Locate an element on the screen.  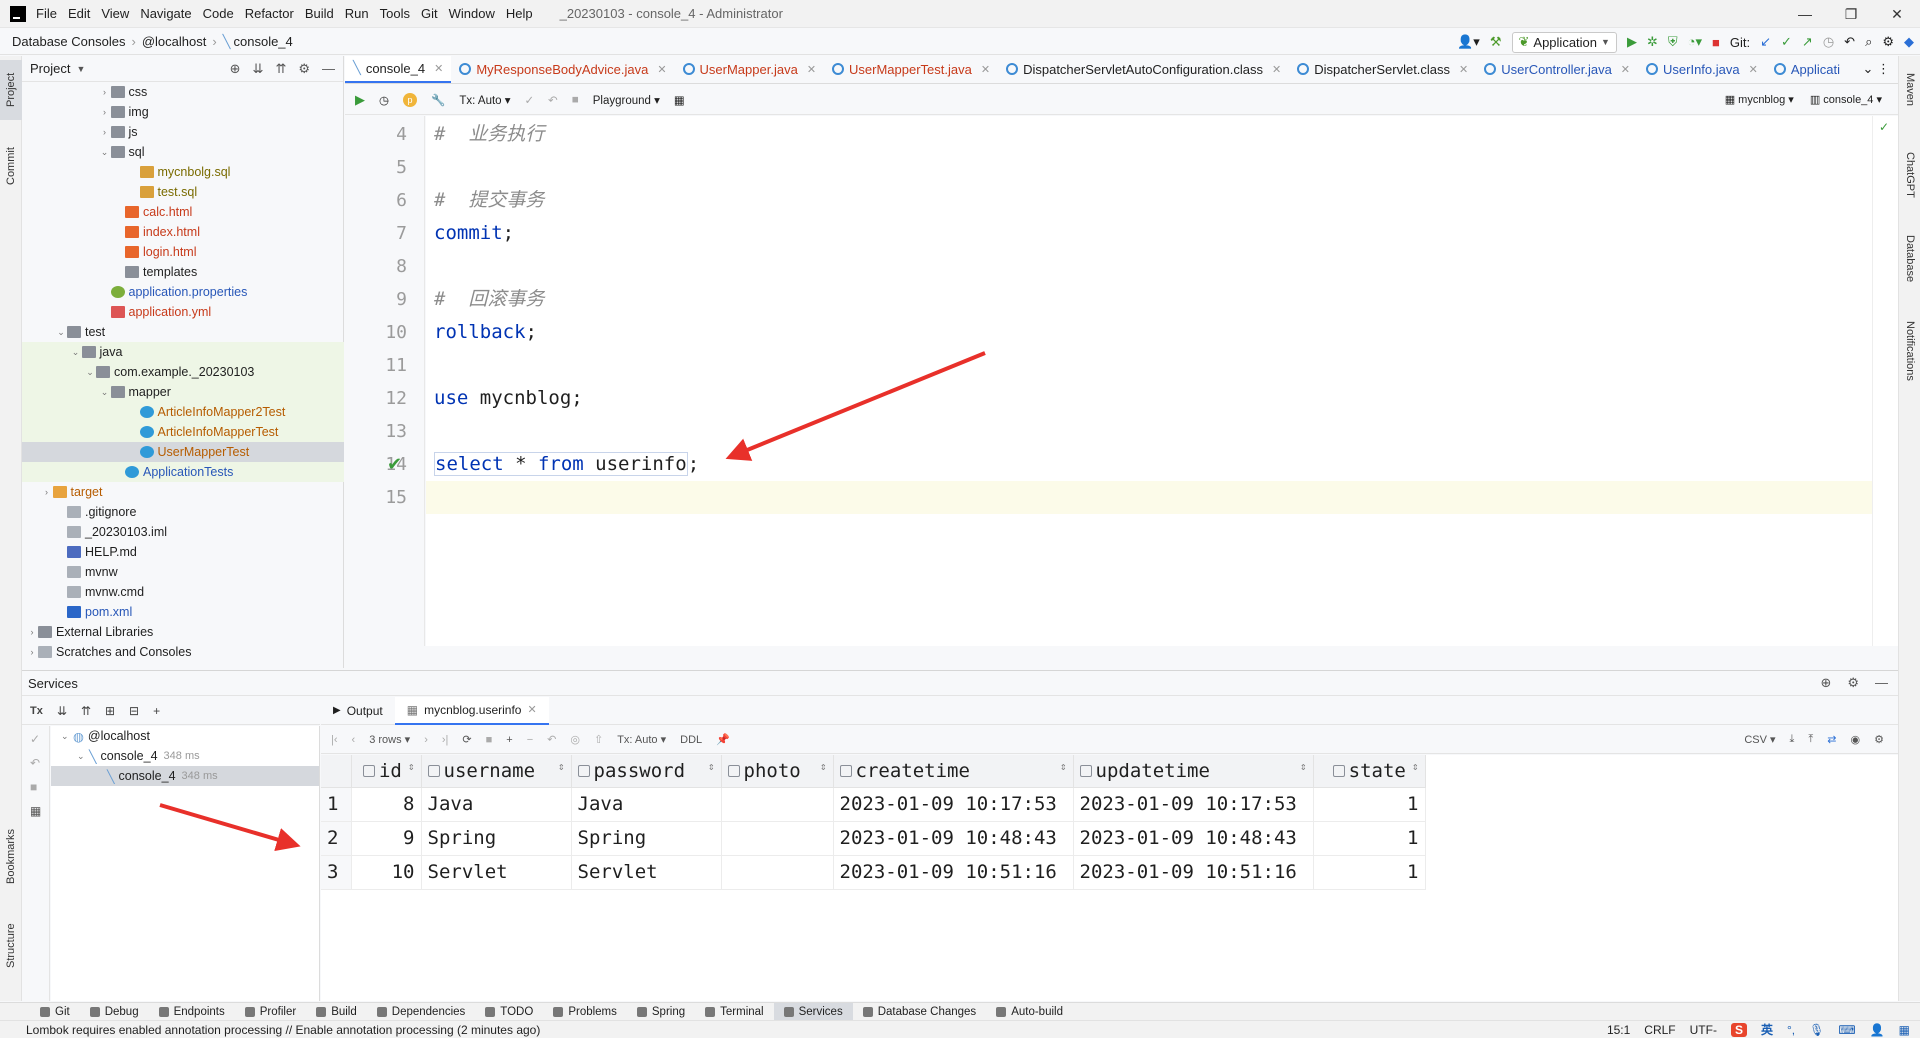
editor-tab: UserMapperTest.java ✕ is located at coordinates (911, 69).